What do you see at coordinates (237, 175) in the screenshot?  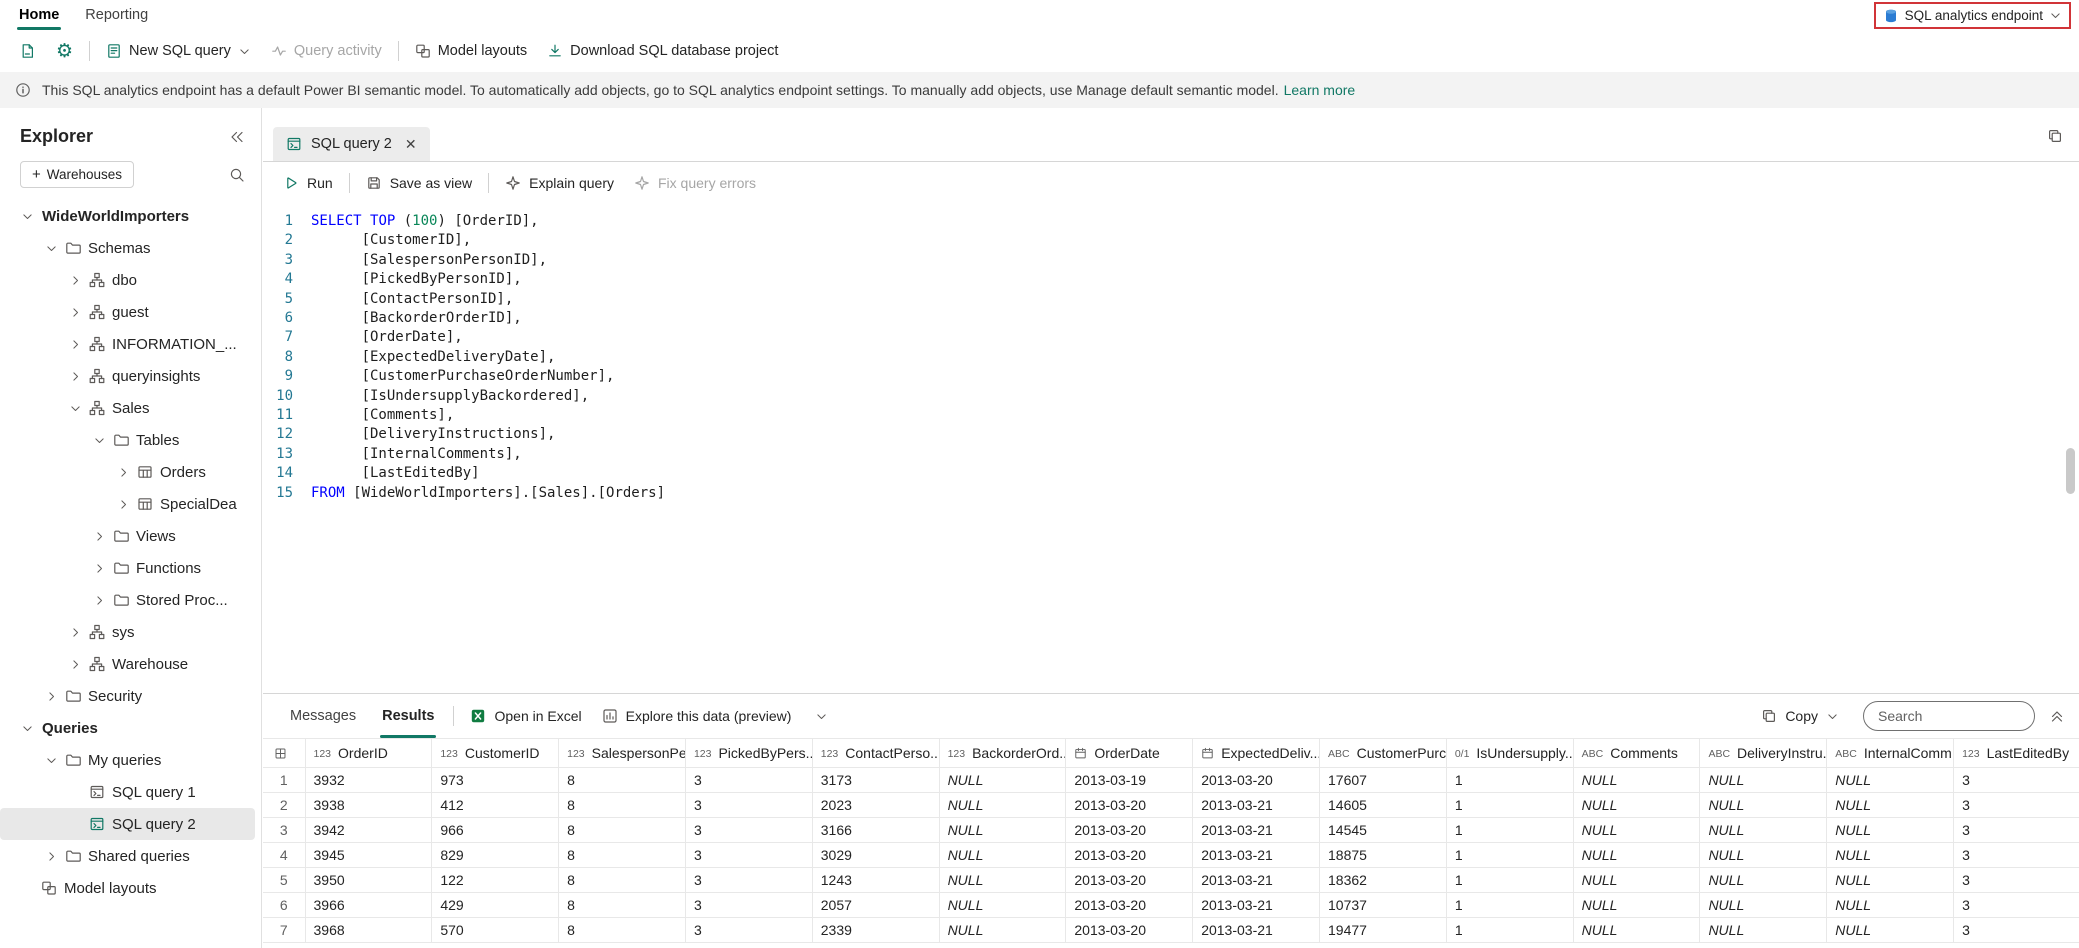 I see `search-icon` at bounding box center [237, 175].